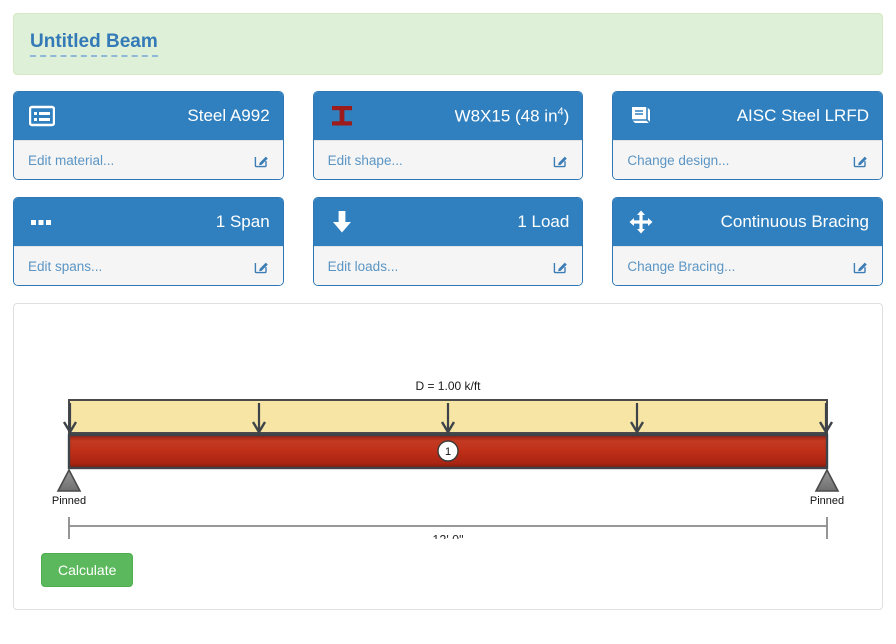  I want to click on card-shape-title: W8X15 (48 in4), so click(512, 116).